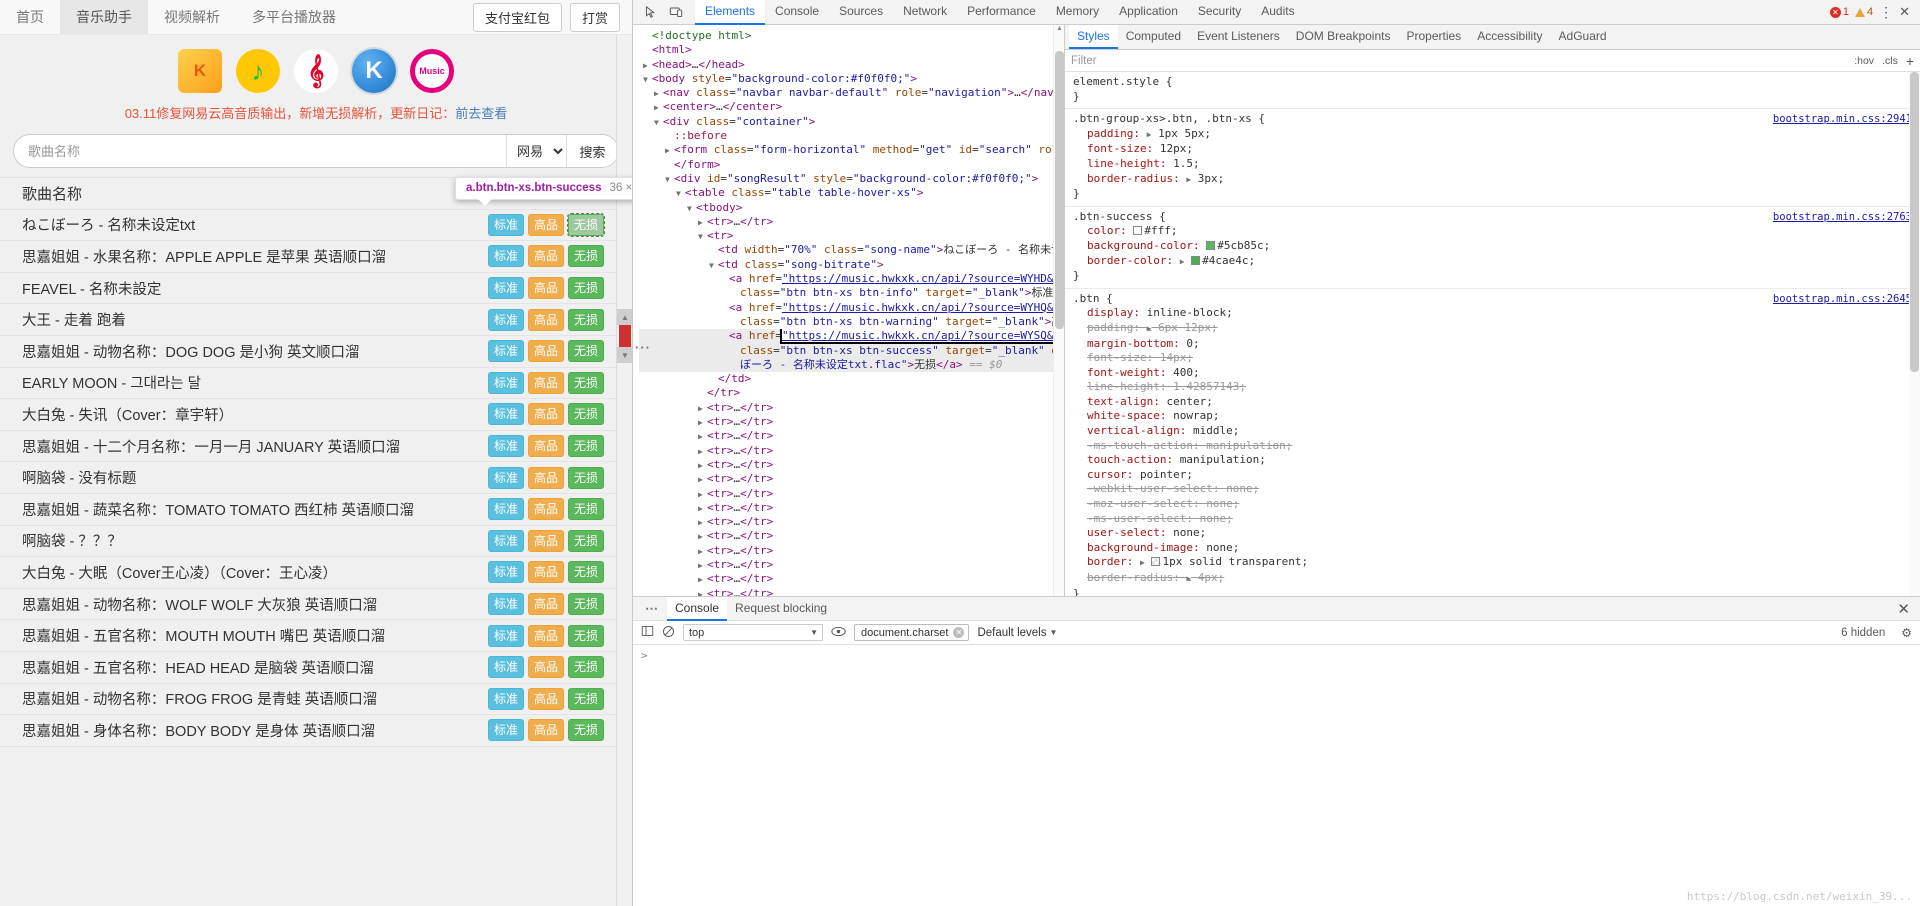 Image resolution: width=1920 pixels, height=906 pixels. I want to click on drawer-tab-request-blocking: Request blocking, so click(781, 609).